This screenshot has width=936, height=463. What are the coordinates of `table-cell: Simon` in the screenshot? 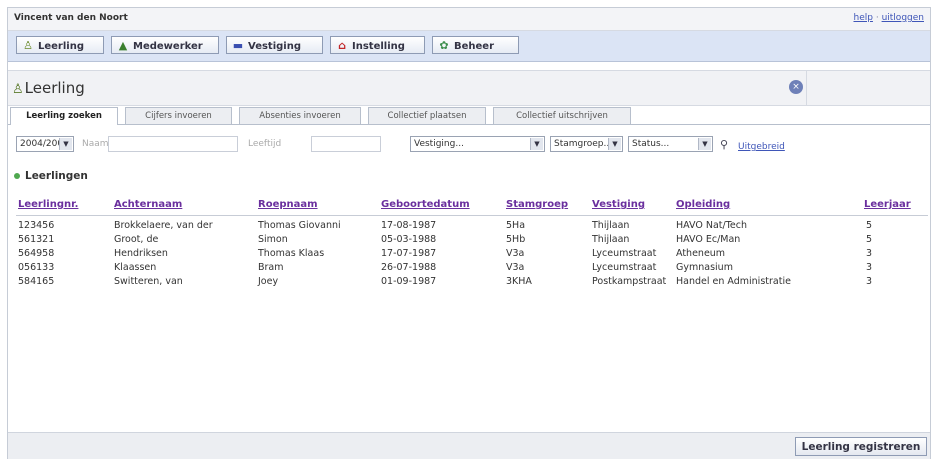 It's located at (273, 239).